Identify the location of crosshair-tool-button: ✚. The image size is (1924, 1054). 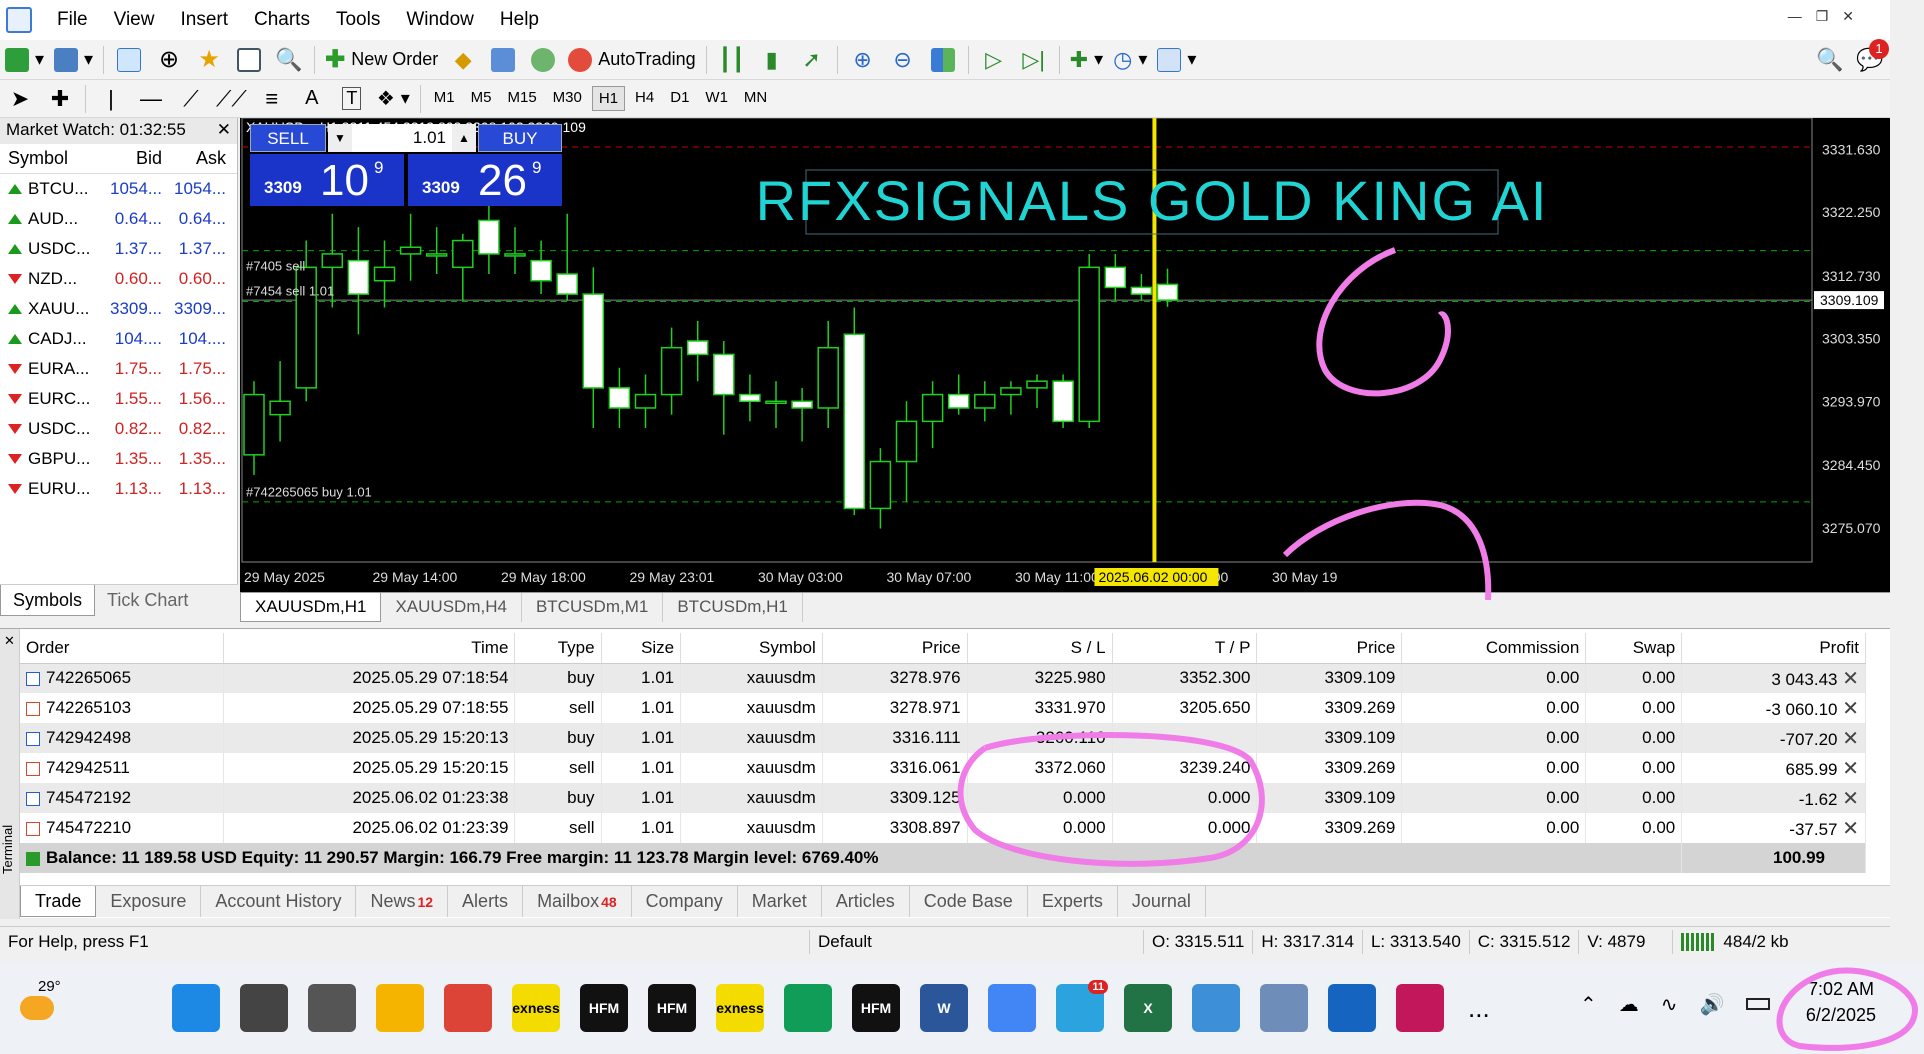
(60, 99).